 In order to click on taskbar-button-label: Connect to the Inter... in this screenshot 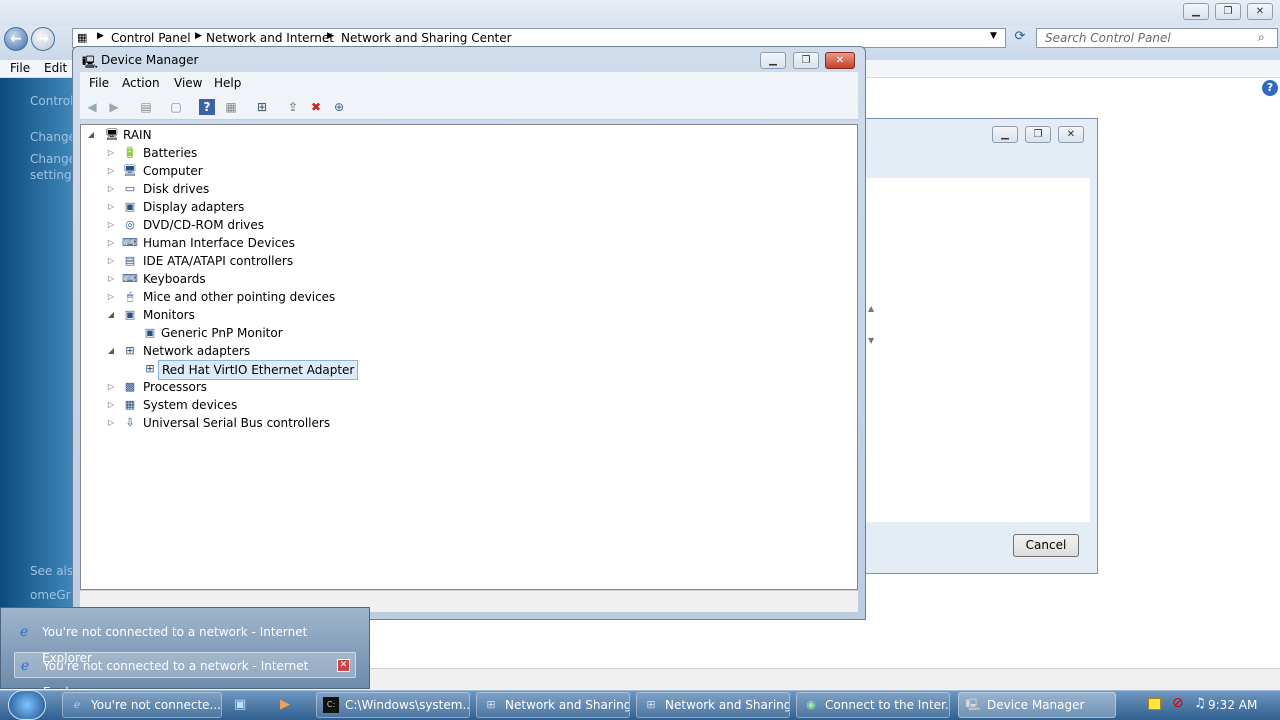, I will do `click(887, 705)`.